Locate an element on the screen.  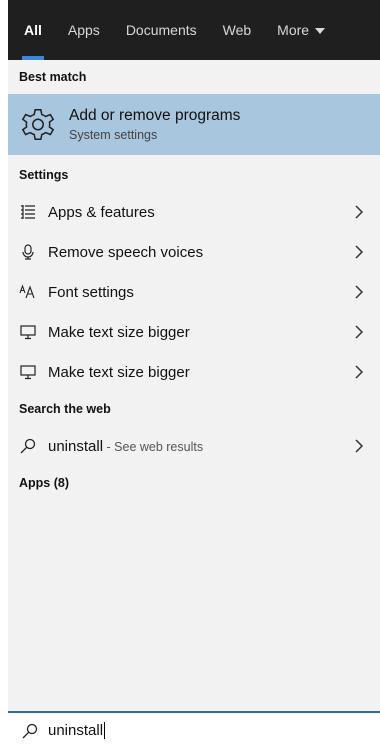
settings-item-label: Remove speech voices is located at coordinates (126, 252).